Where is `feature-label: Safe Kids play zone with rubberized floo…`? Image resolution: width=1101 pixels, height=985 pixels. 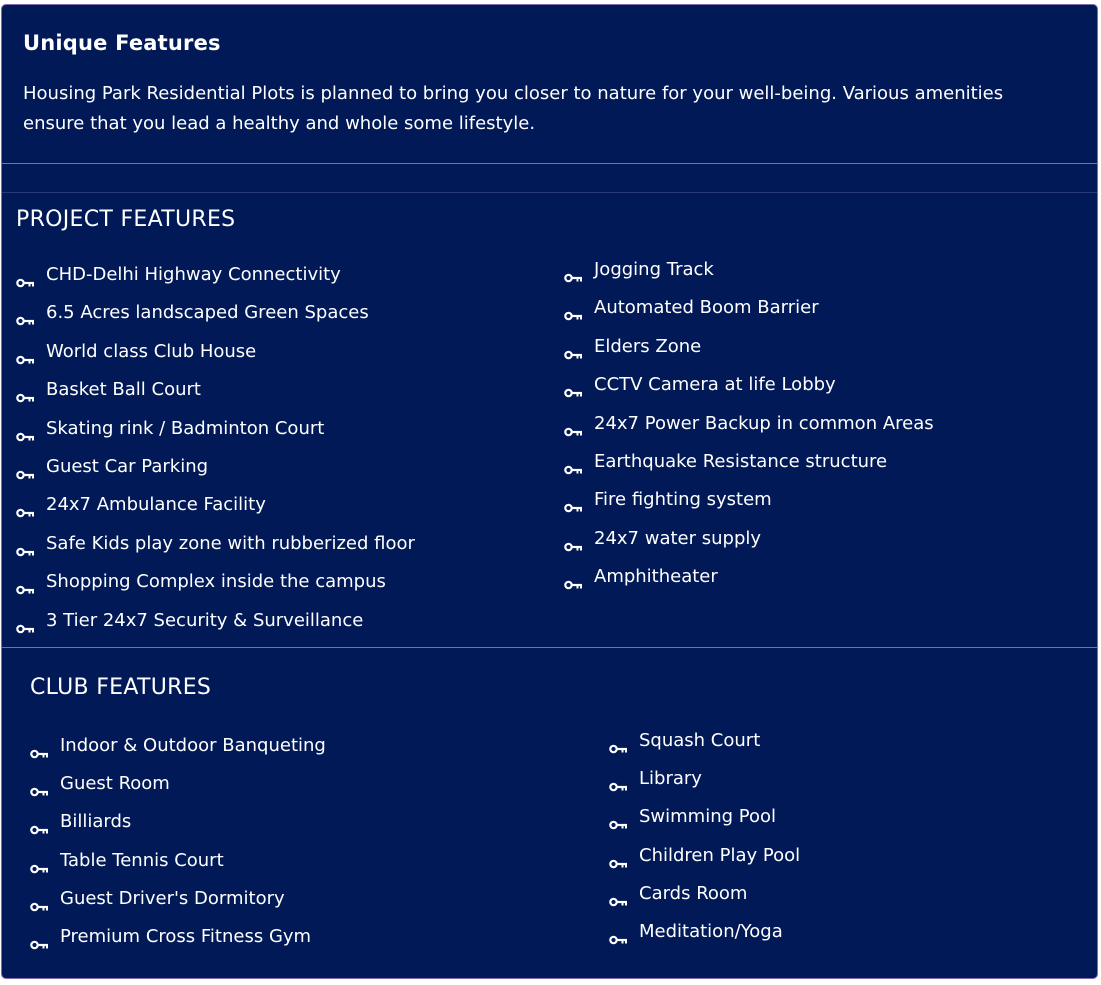 feature-label: Safe Kids play zone with rubberized floo… is located at coordinates (230, 543).